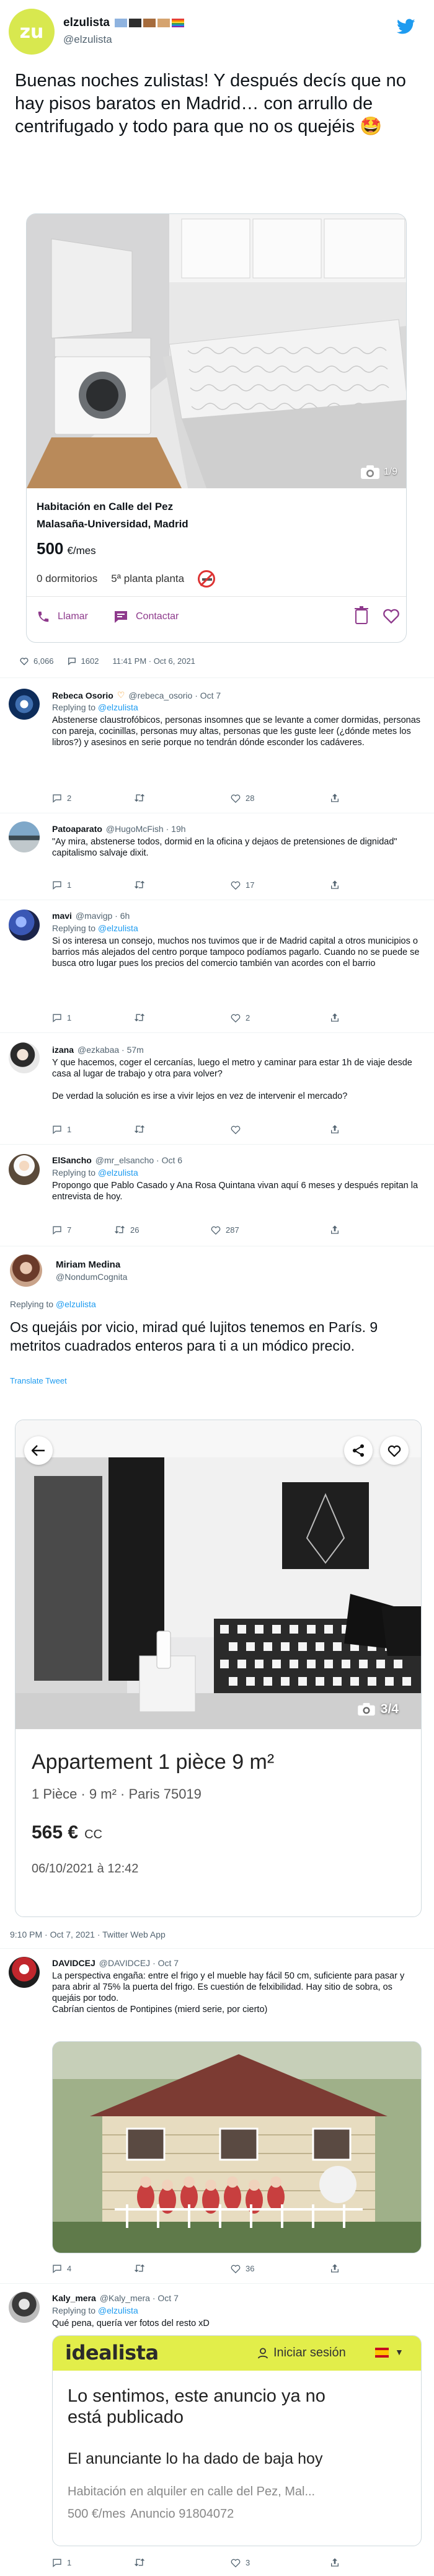 This screenshot has height=2576, width=434. Describe the element at coordinates (301, 2353) in the screenshot. I see `login-link: Iniciar sesión` at that location.